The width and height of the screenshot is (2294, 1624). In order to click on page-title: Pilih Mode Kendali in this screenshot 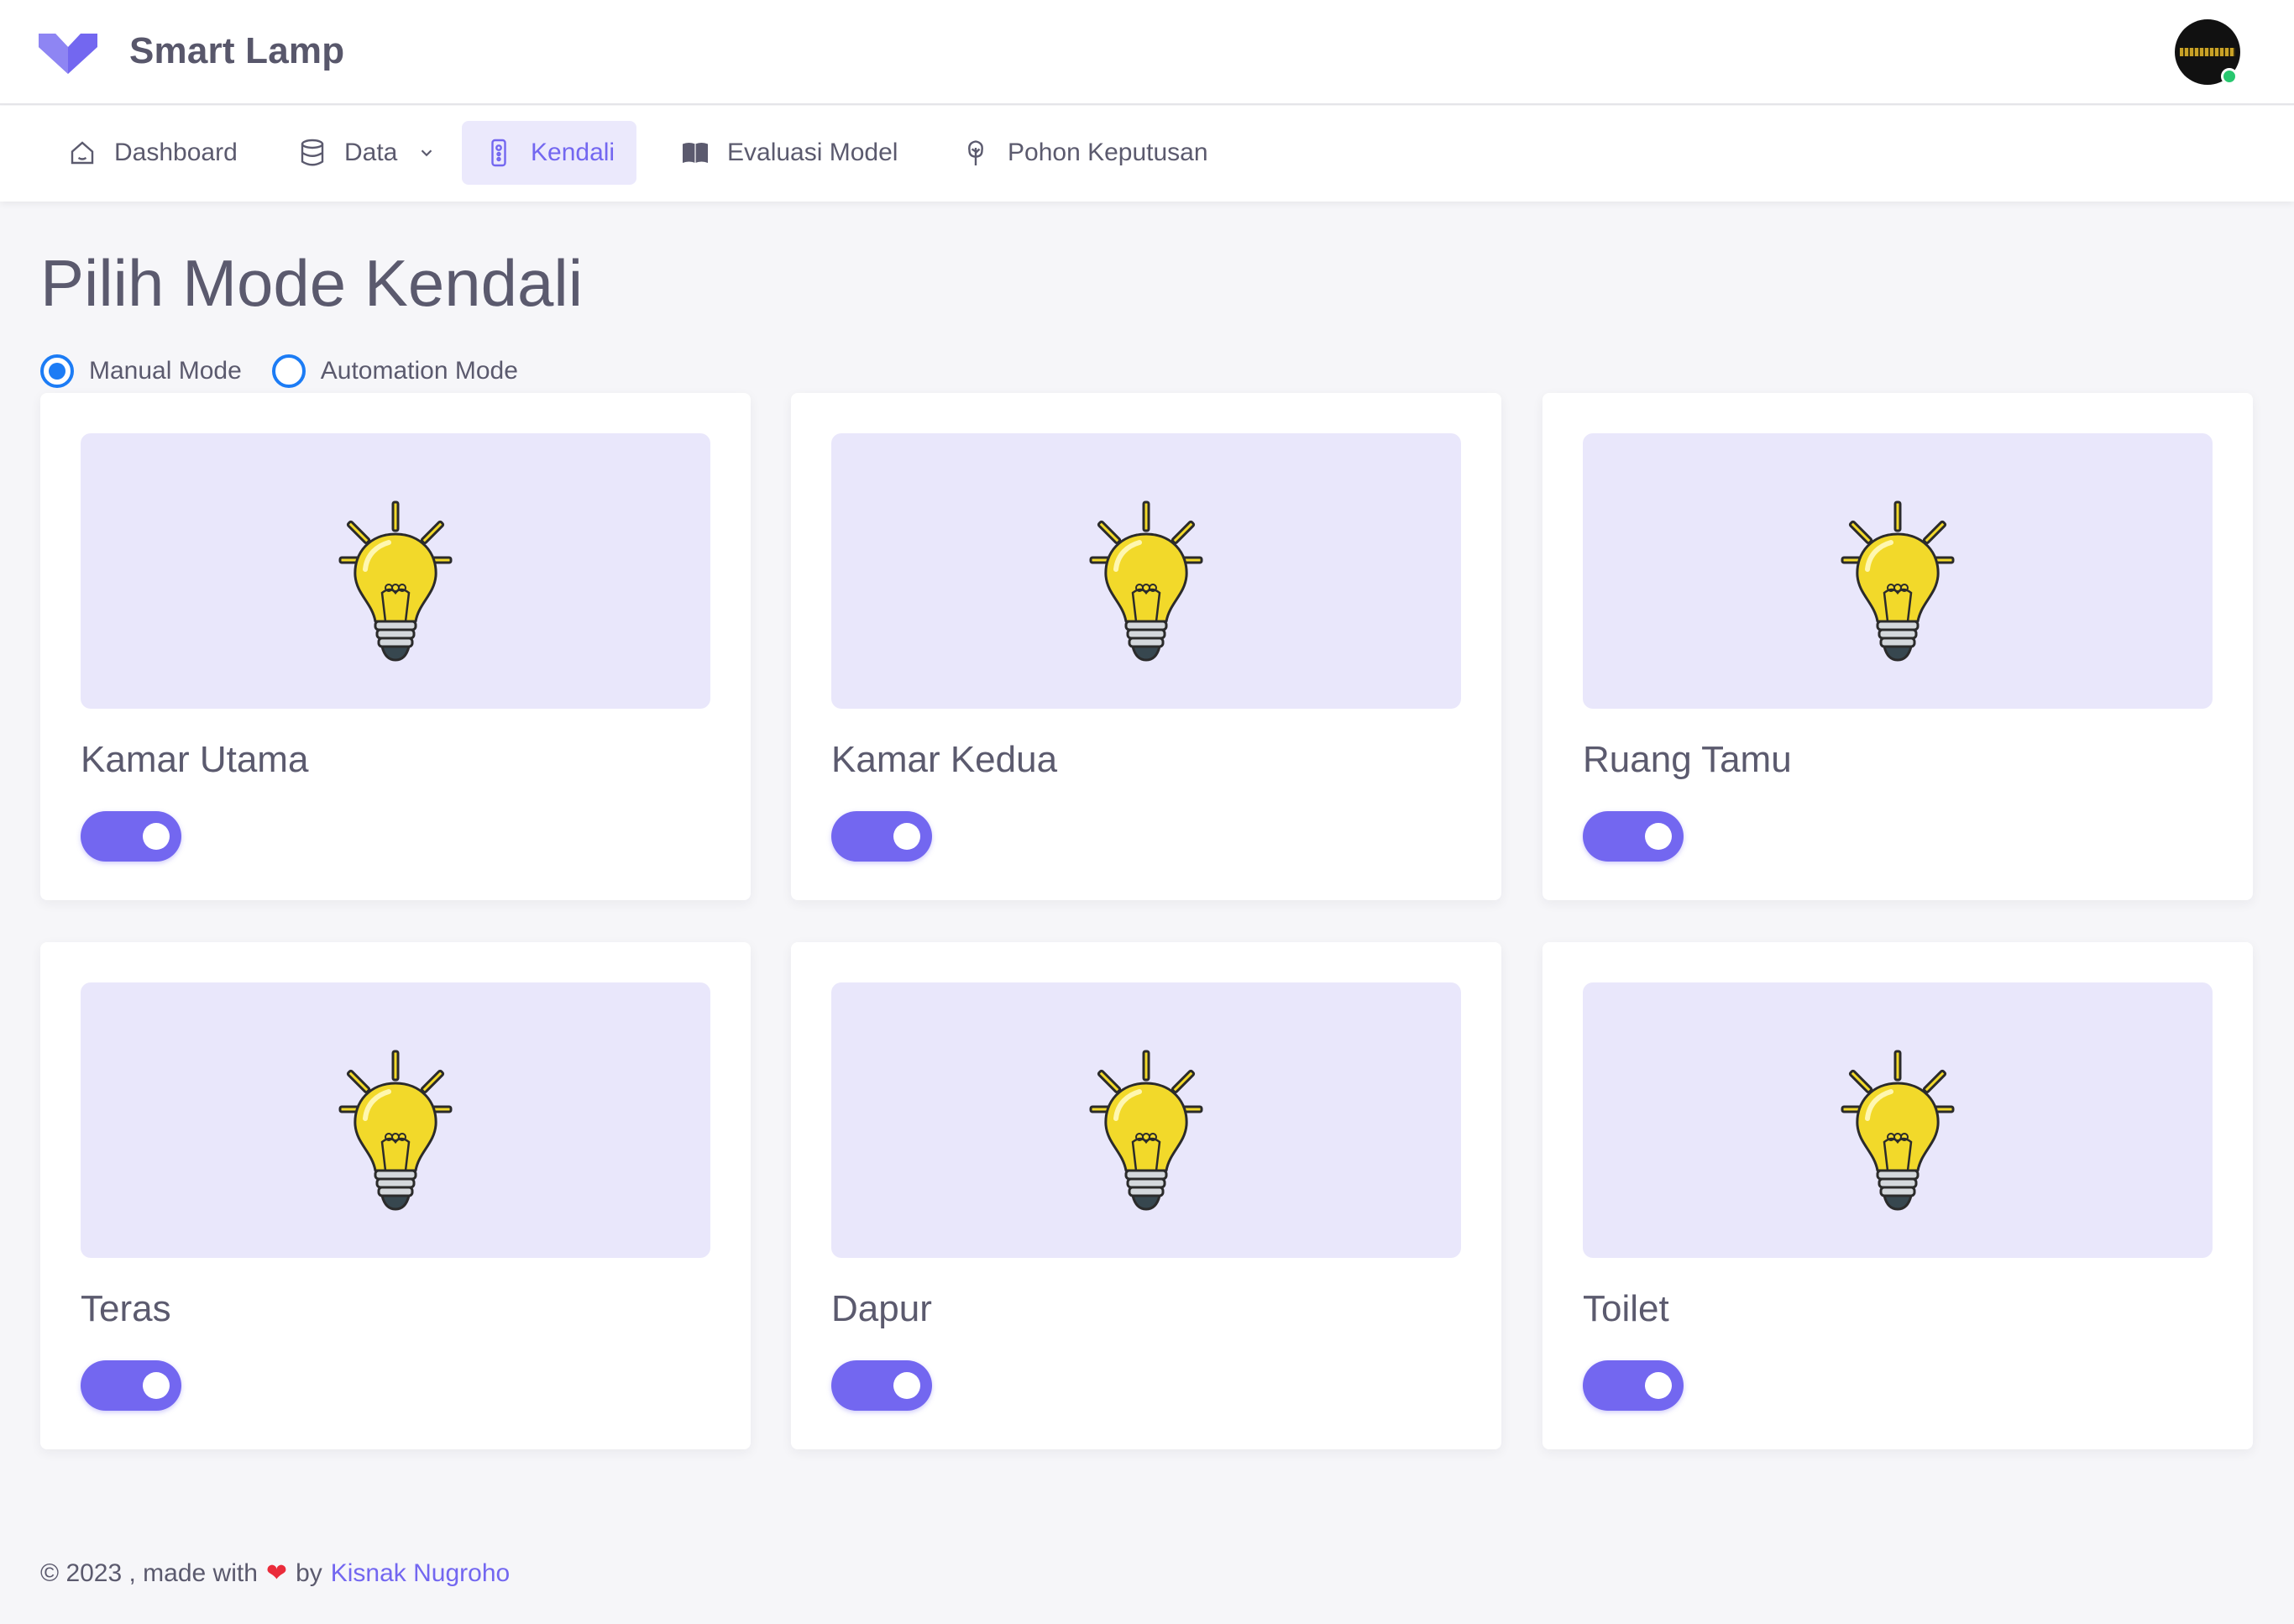, I will do `click(312, 283)`.